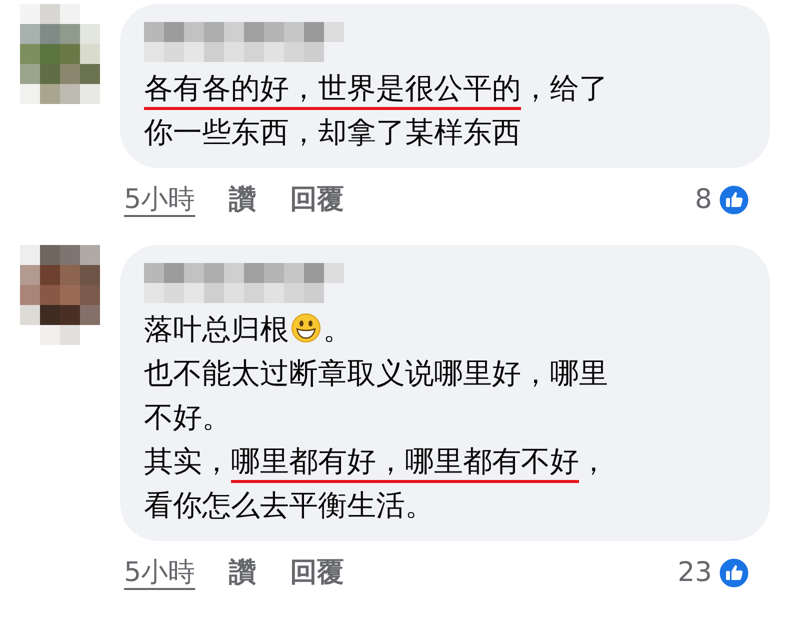 This screenshot has width=800, height=626. What do you see at coordinates (306, 327) in the screenshot?
I see `grinning-face-icon` at bounding box center [306, 327].